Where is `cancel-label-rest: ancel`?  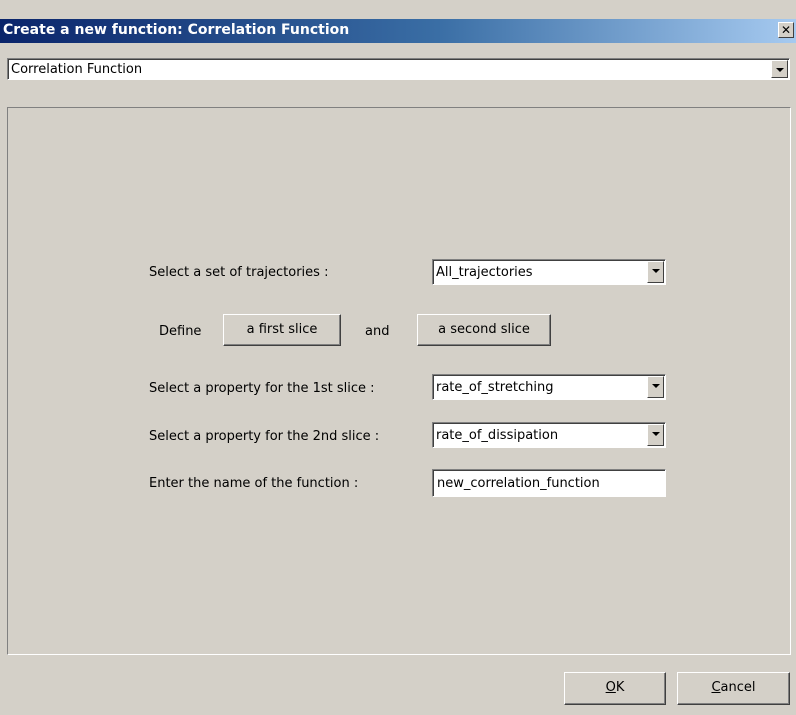 cancel-label-rest: ancel is located at coordinates (738, 687).